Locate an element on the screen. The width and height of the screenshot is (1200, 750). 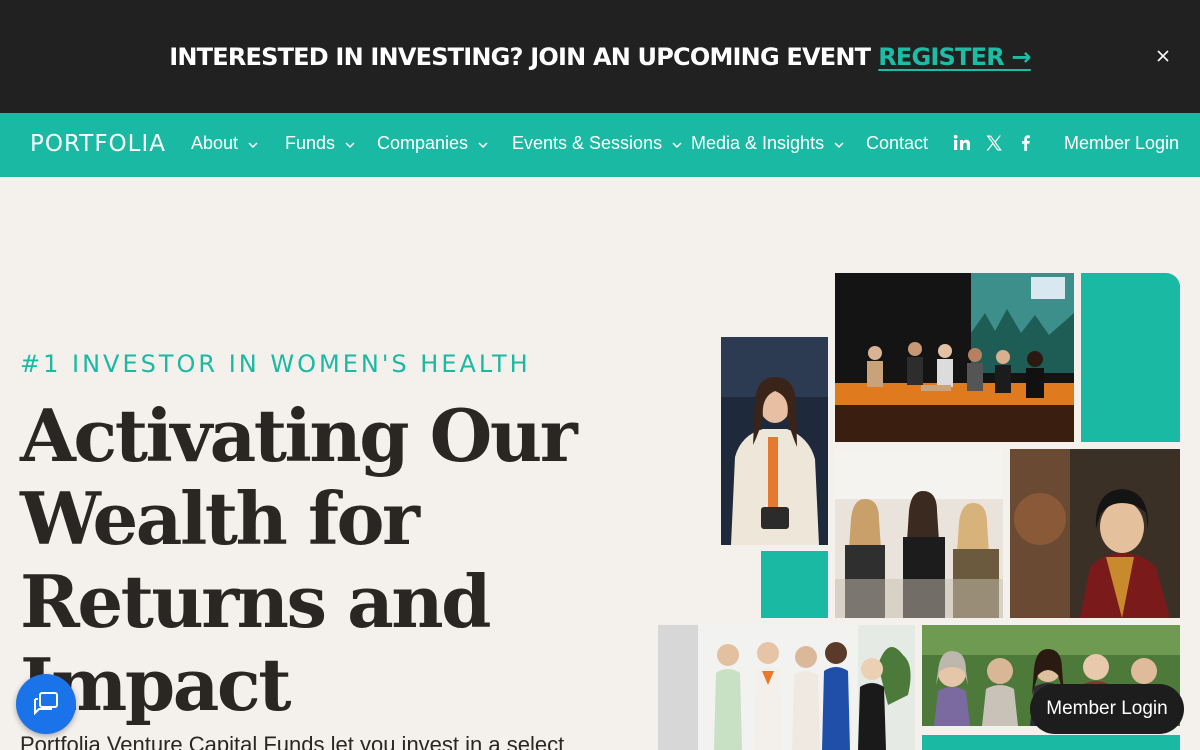
member-login-label: Member Login is located at coordinates (1122, 143).